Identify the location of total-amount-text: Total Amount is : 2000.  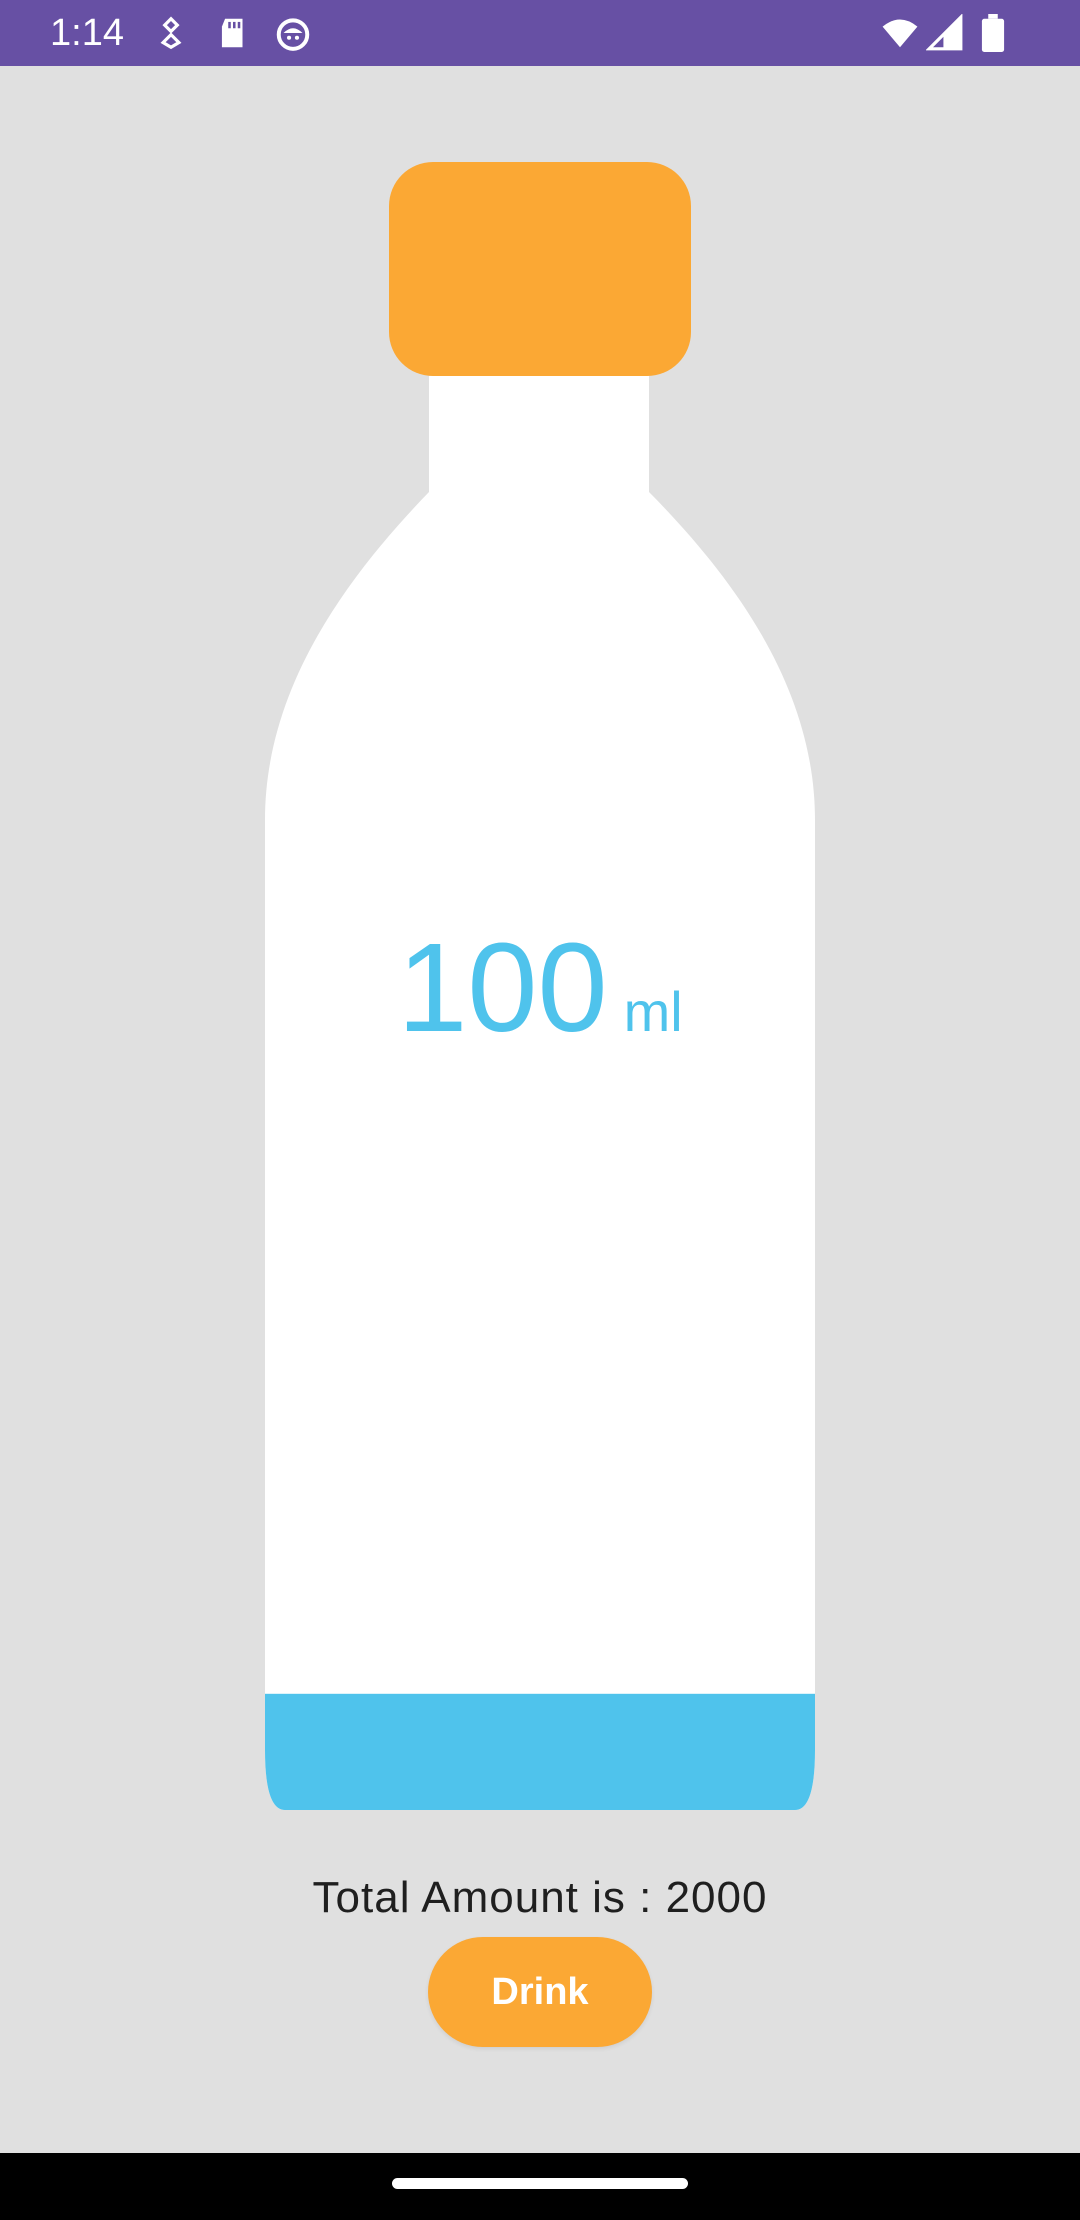
(540, 1897).